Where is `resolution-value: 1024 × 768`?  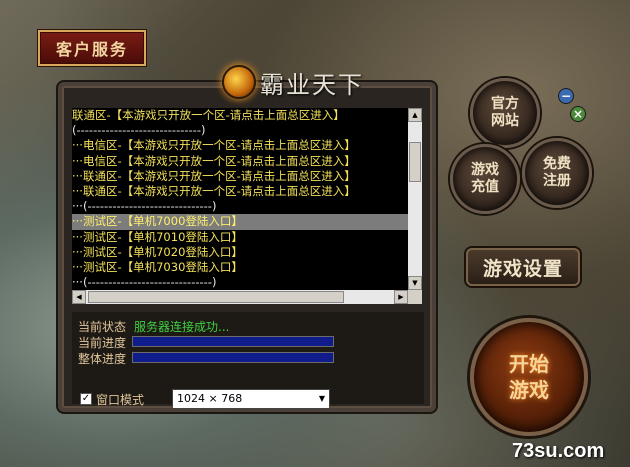 resolution-value: 1024 × 768 is located at coordinates (210, 398).